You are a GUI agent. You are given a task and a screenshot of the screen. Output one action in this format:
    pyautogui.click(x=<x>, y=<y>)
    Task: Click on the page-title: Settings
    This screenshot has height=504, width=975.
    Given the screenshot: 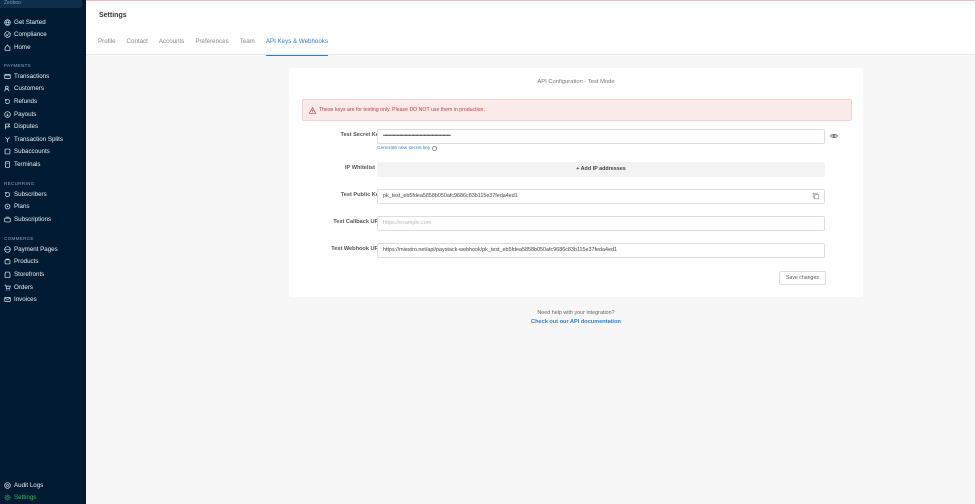 What is the action you would take?
    pyautogui.click(x=113, y=15)
    